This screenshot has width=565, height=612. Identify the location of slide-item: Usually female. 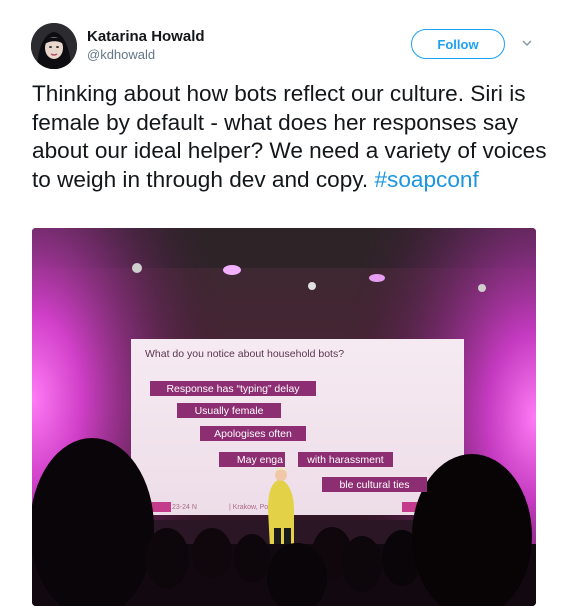
(229, 410).